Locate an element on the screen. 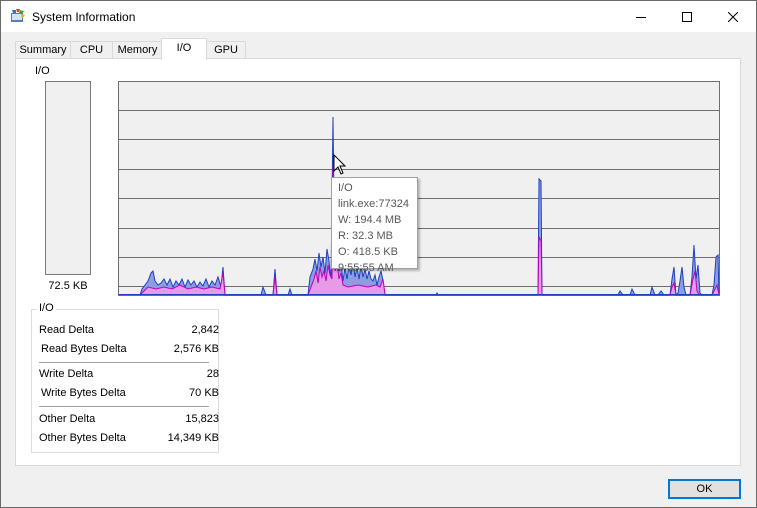  minimize-icon is located at coordinates (641, 17).